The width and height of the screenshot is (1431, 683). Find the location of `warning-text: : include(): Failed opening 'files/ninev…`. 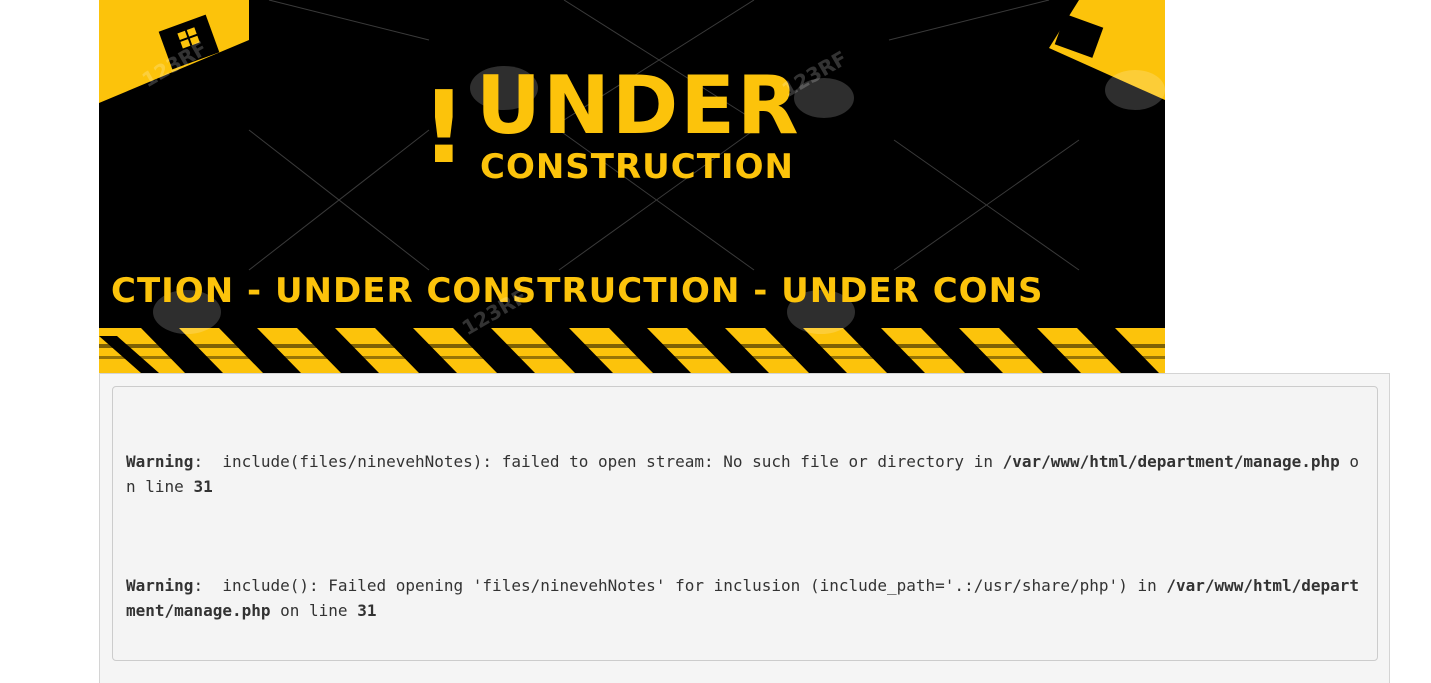

warning-text: : include(): Failed opening 'files/ninev… is located at coordinates (680, 585).